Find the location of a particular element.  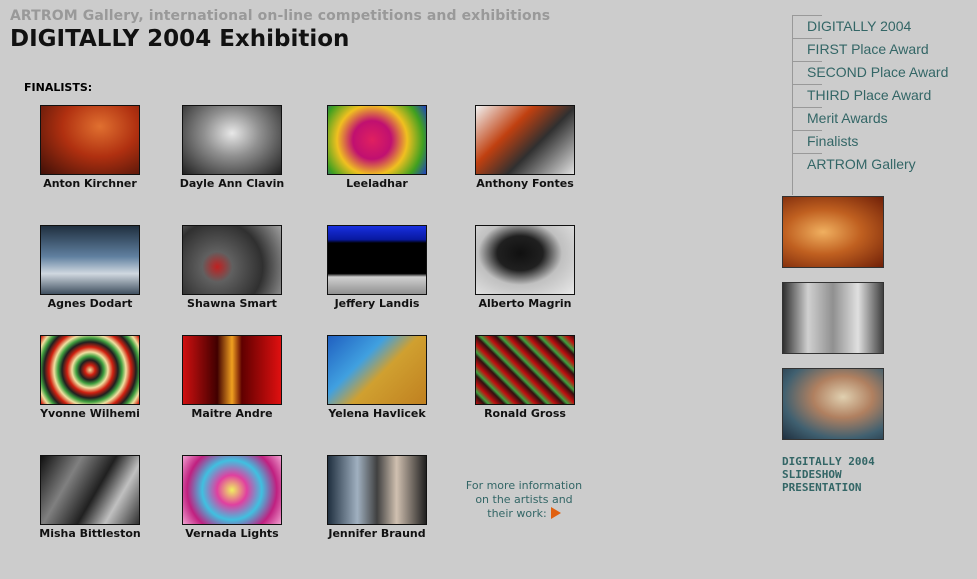

finalist-item: Anton Kirchner is located at coordinates (90, 147).